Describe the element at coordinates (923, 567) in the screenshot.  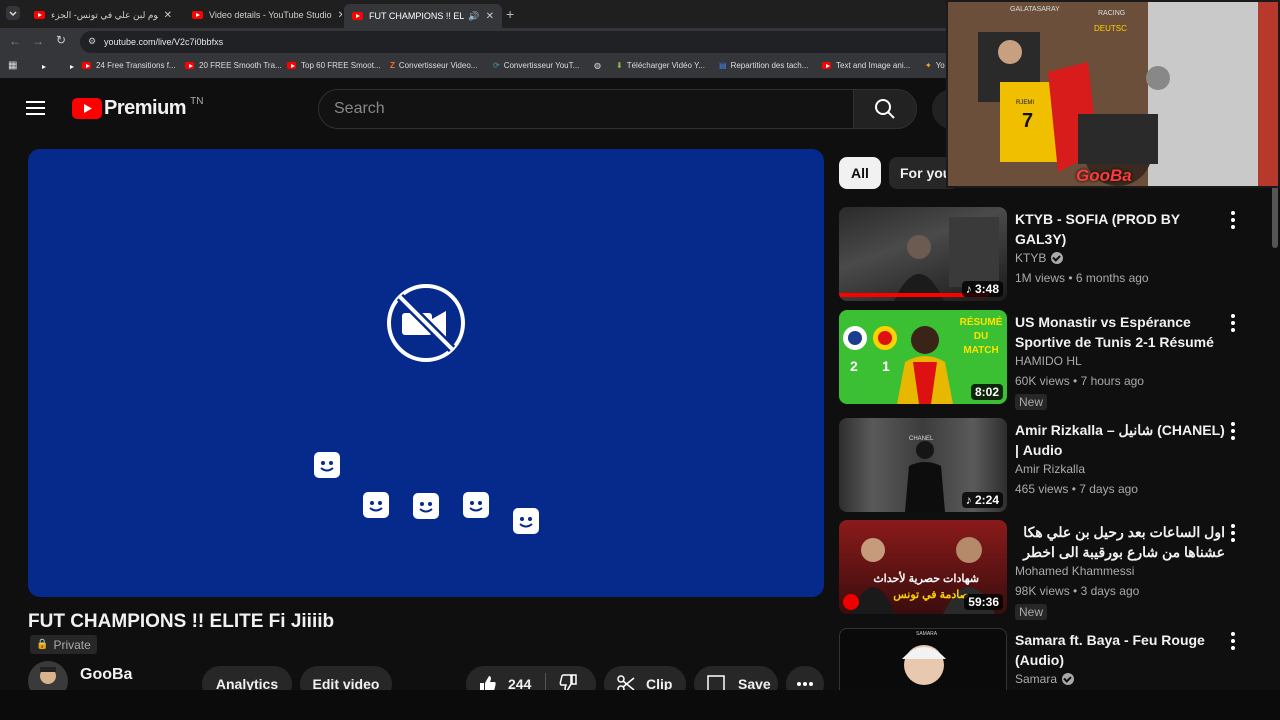
I see `thumbnail: شهادات حصرية لأحداث صادمة في تونس 59:36` at that location.